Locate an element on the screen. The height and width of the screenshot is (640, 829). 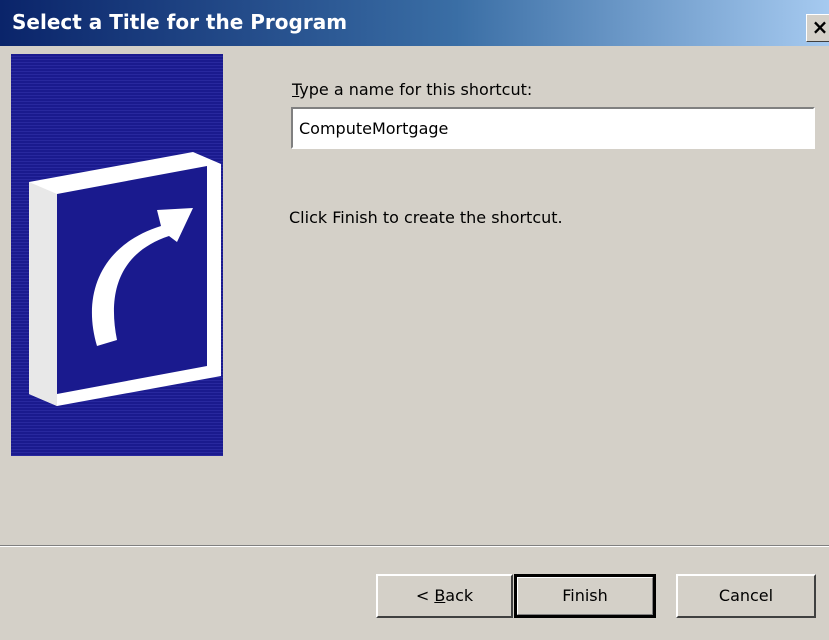
finish-button: Finish is located at coordinates (585, 596).